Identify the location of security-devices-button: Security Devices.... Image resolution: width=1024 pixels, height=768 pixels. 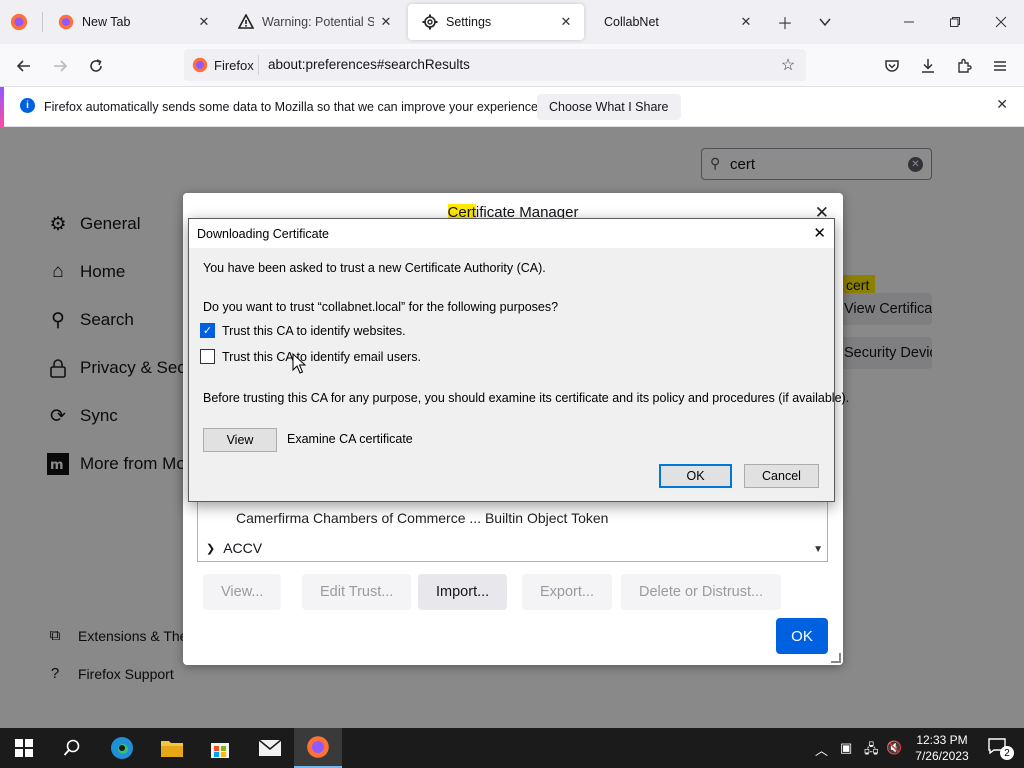
(881, 353).